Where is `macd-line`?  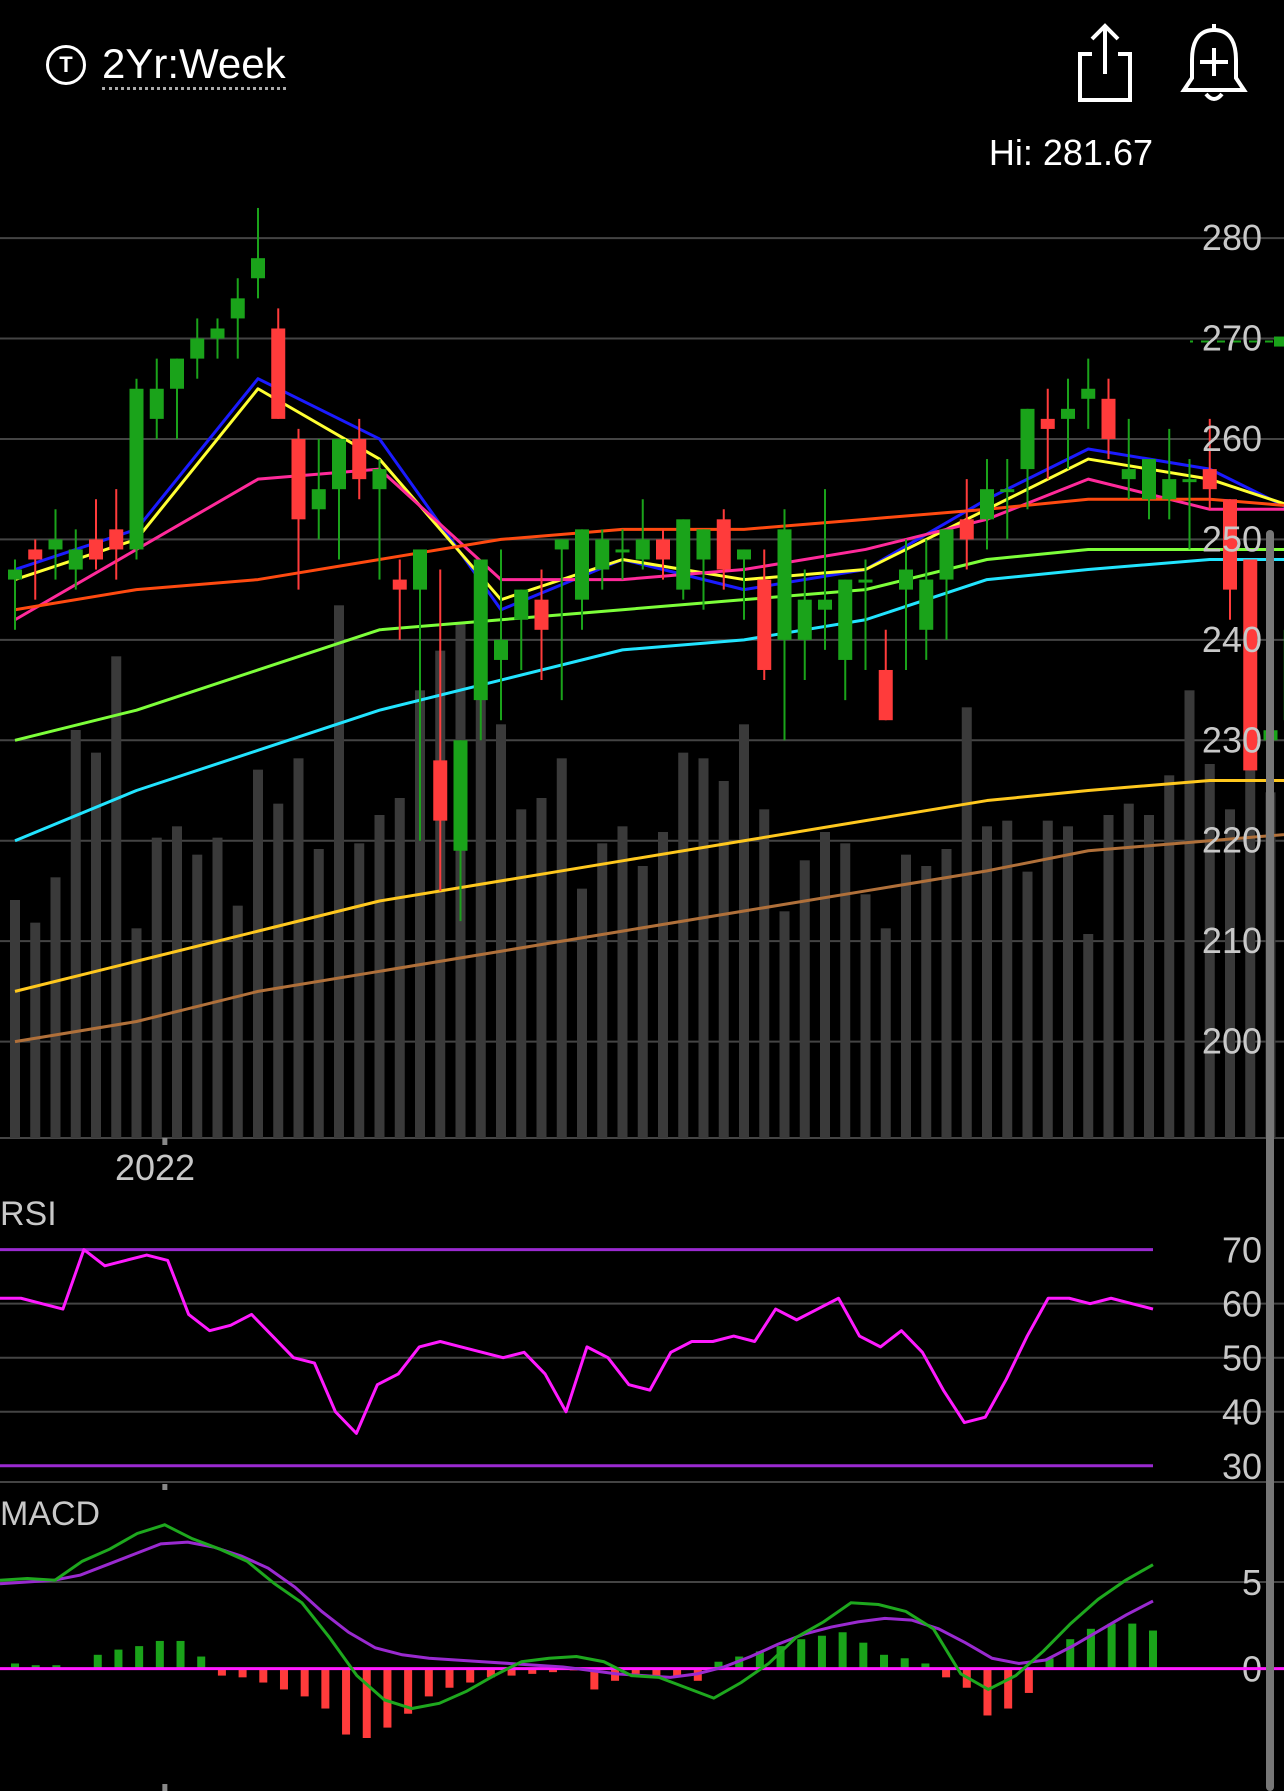 macd-line is located at coordinates (577, 1617).